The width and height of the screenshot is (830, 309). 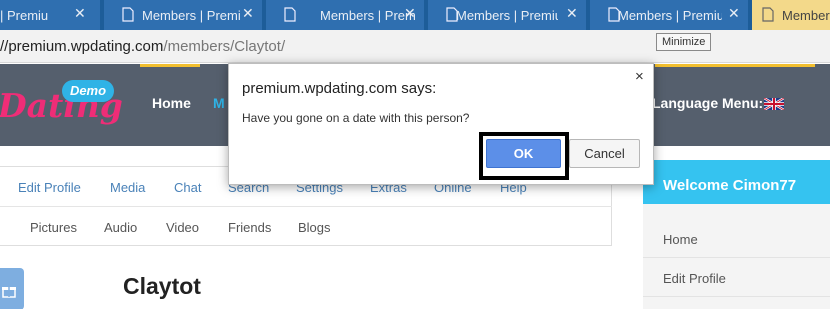 I want to click on tab-title: Members, so click(x=806, y=15).